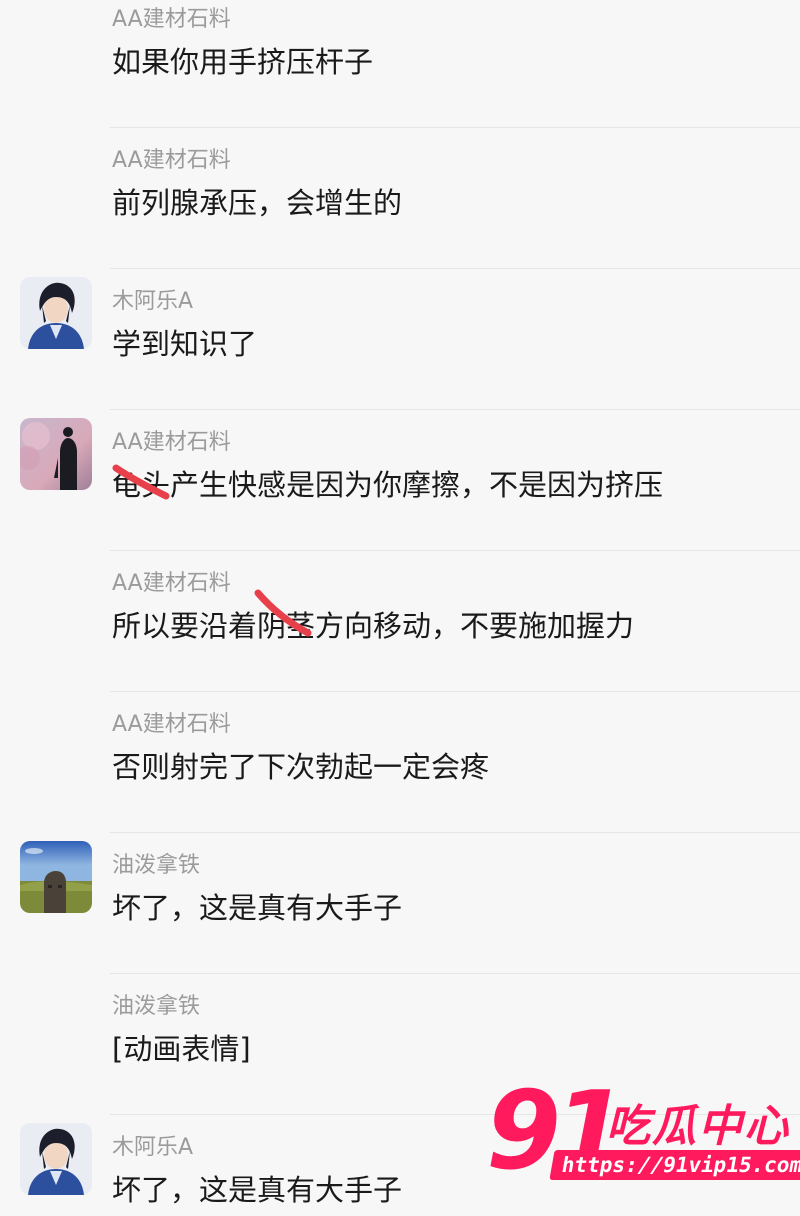  I want to click on message-text: 龟头产生快感是因为你摩擦，不是因为挤压, so click(387, 483).